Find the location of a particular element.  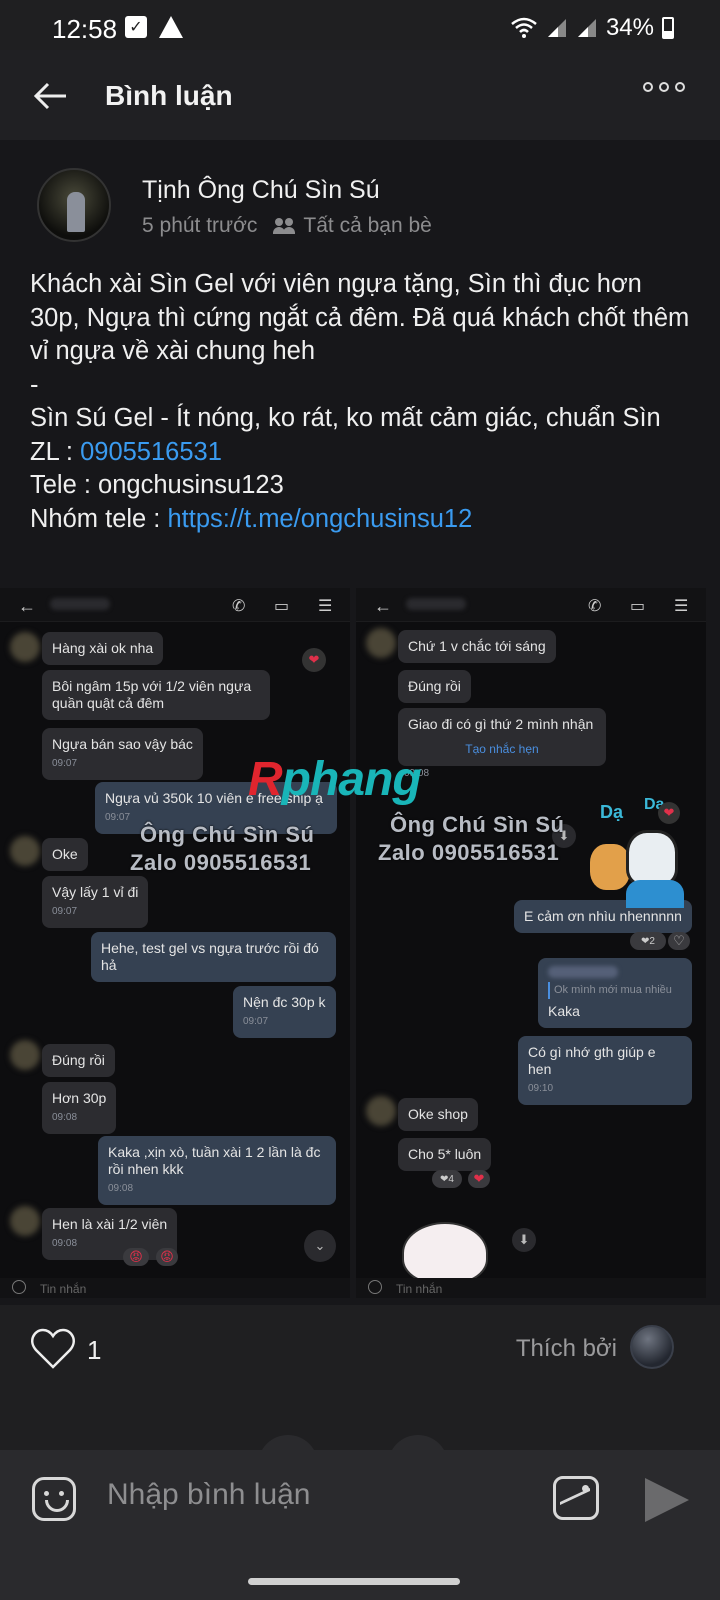

group-label: Nhóm tele : is located at coordinates (99, 518).